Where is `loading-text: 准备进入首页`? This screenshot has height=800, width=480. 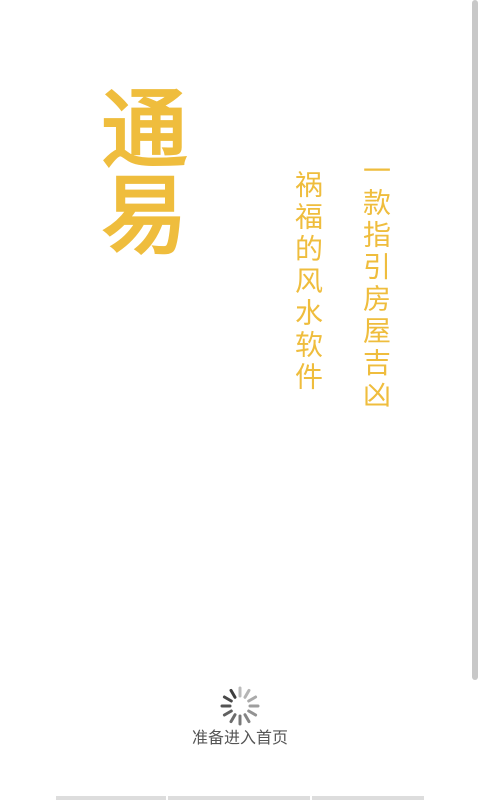 loading-text: 准备进入首页 is located at coordinates (239, 737).